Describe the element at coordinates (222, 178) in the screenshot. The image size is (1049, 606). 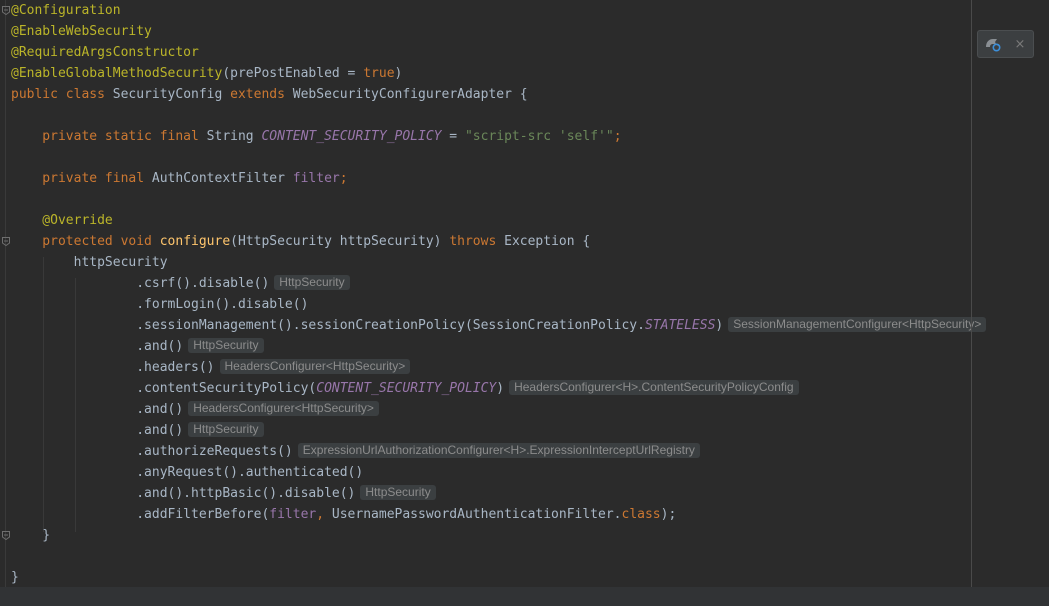
I see `code-token: AuthContextFilter` at that location.